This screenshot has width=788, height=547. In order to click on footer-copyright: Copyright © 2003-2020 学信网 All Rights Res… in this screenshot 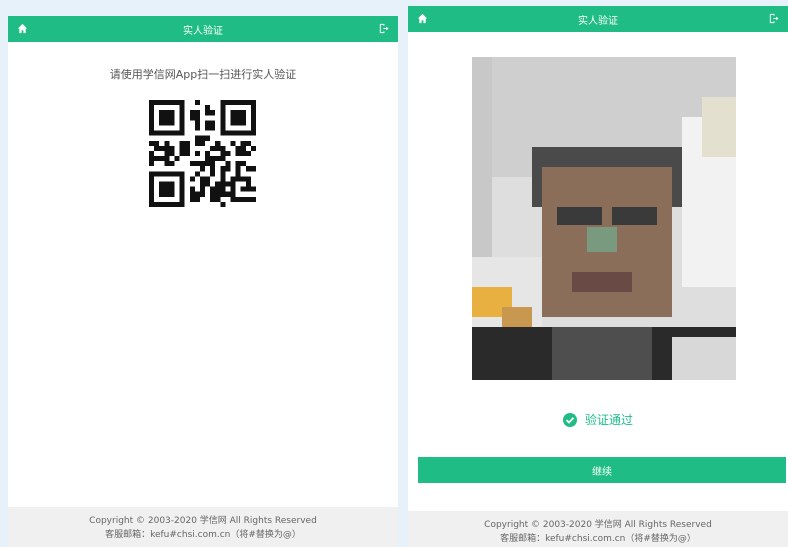, I will do `click(203, 521)`.